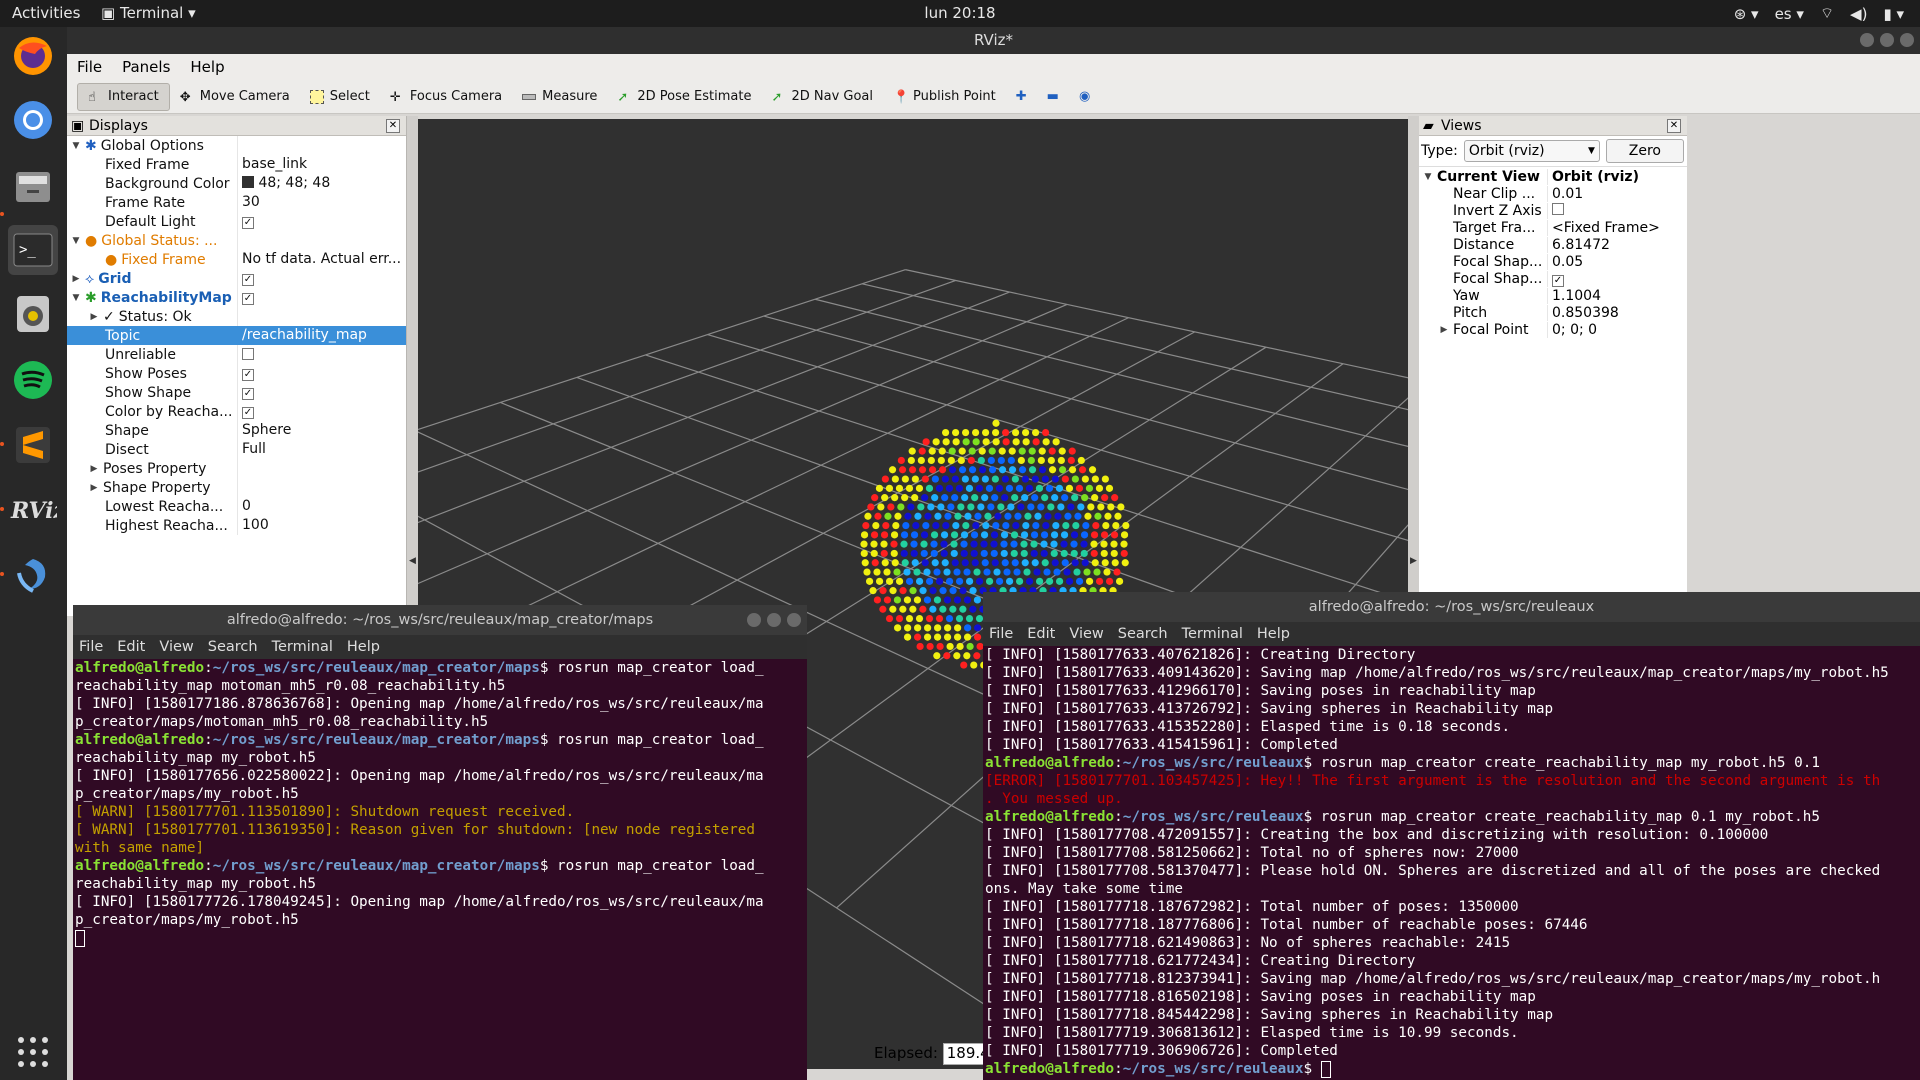 This screenshot has height=1080, width=1920. What do you see at coordinates (1617, 261) in the screenshot?
I see `row-value: 0.05` at bounding box center [1617, 261].